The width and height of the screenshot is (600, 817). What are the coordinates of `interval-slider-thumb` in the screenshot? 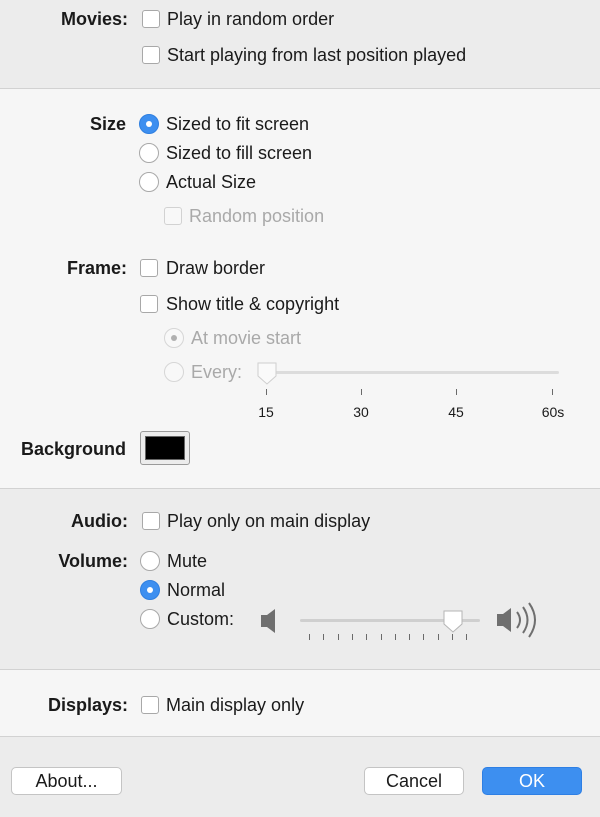 It's located at (267, 374).